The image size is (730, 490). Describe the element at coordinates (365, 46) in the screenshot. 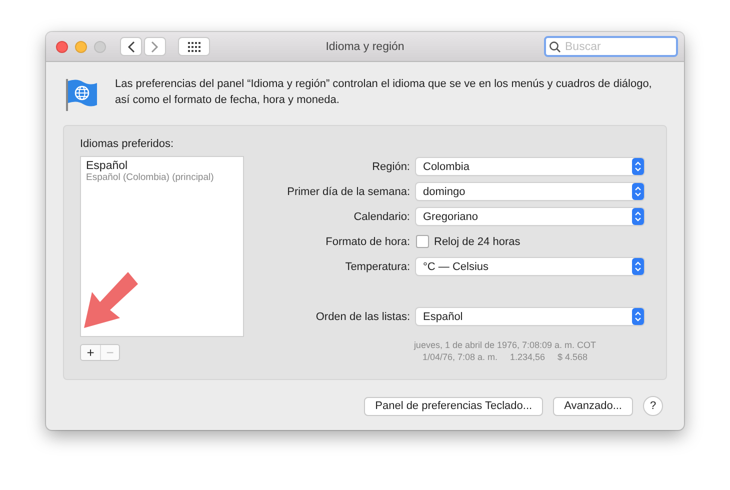

I see `window-title: Idioma y región` at that location.